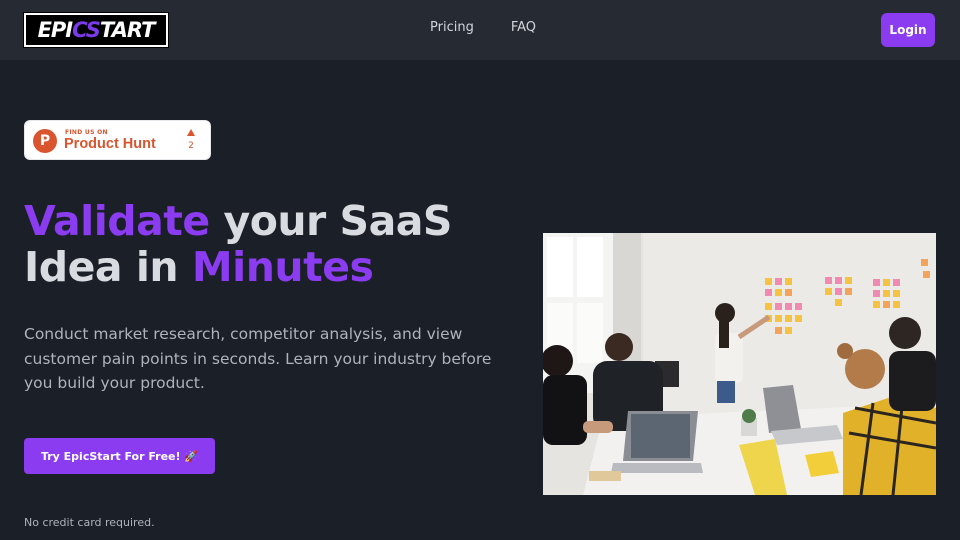  What do you see at coordinates (119, 456) in the screenshot?
I see `try-free-button: Try EpicStart For Free! 🚀` at bounding box center [119, 456].